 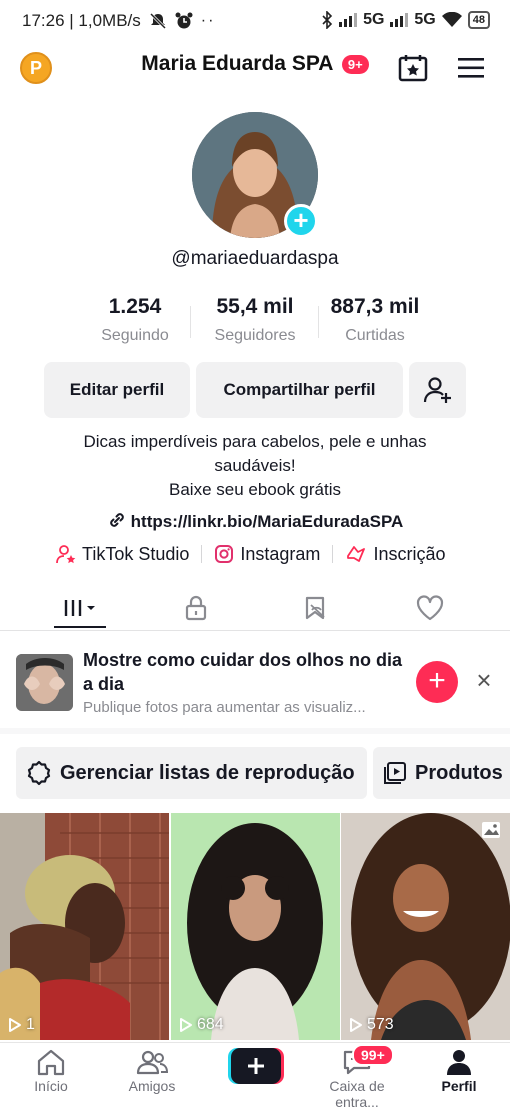 I want to click on link-icon, so click(x=116, y=520).